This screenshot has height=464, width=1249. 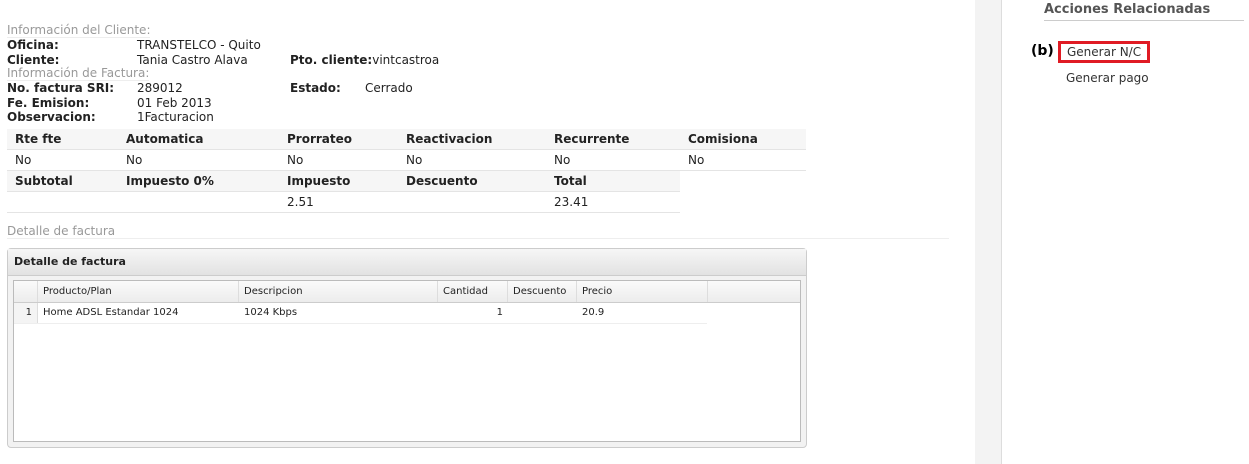 What do you see at coordinates (26, 313) in the screenshot?
I see `row-number: 1` at bounding box center [26, 313].